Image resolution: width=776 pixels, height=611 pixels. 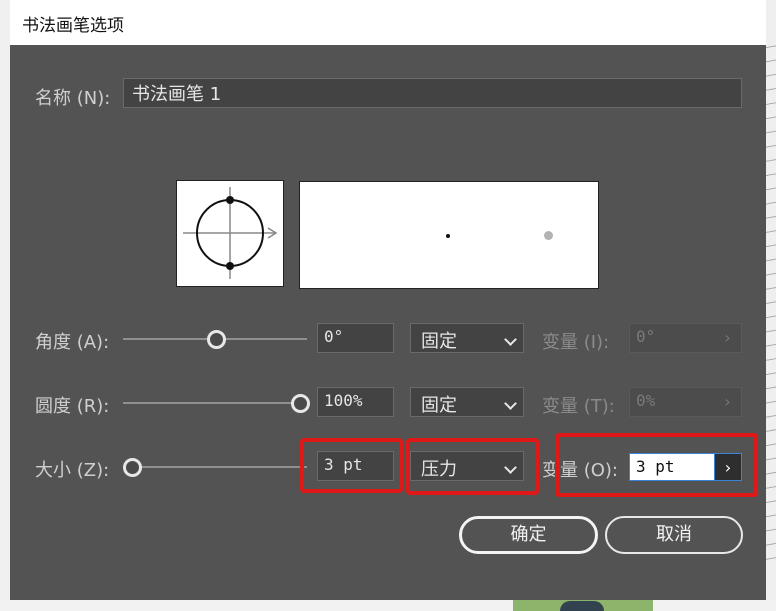 What do you see at coordinates (580, 470) in the screenshot?
I see `size-variation-label: 变量 (O):` at bounding box center [580, 470].